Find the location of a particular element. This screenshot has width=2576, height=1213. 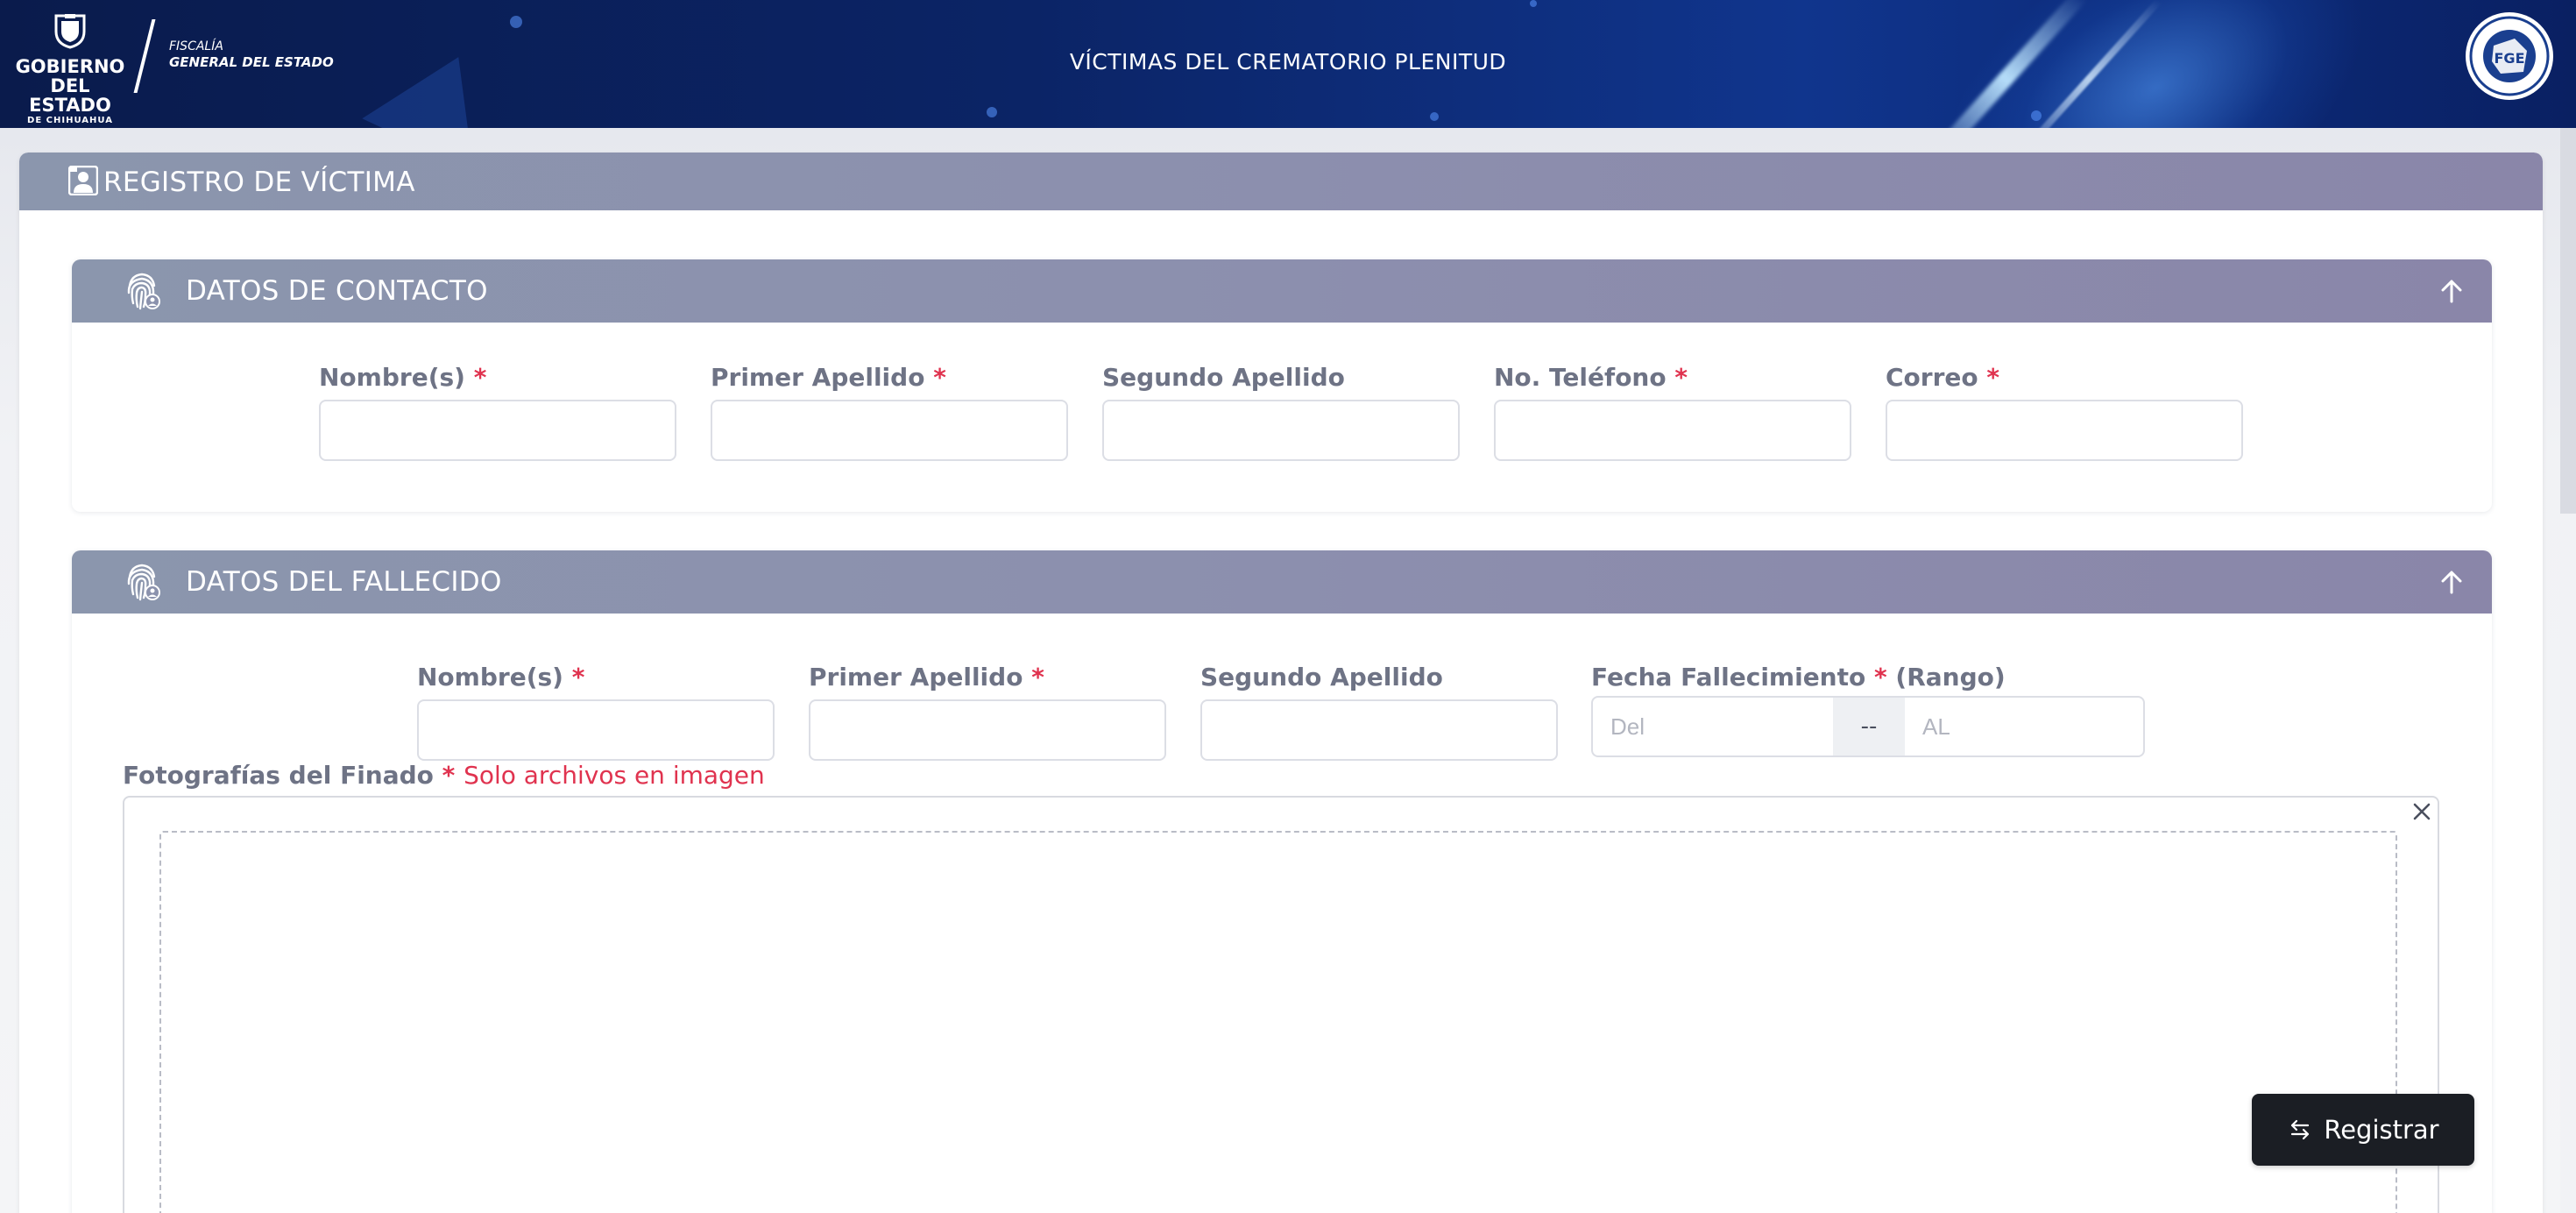

header-decoration is located at coordinates (438, 79).